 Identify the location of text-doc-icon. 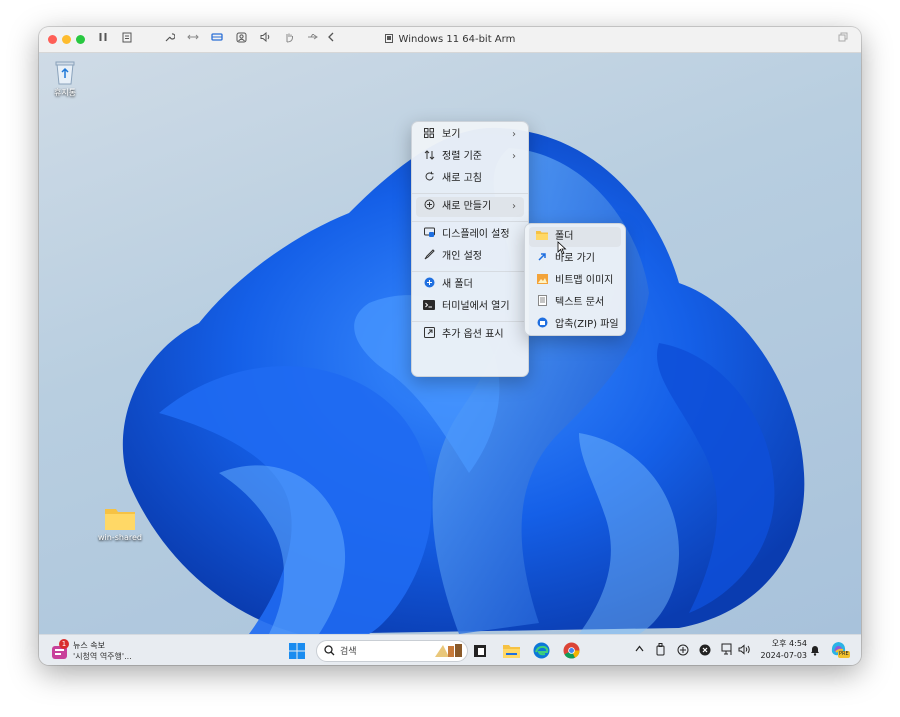
(542, 303).